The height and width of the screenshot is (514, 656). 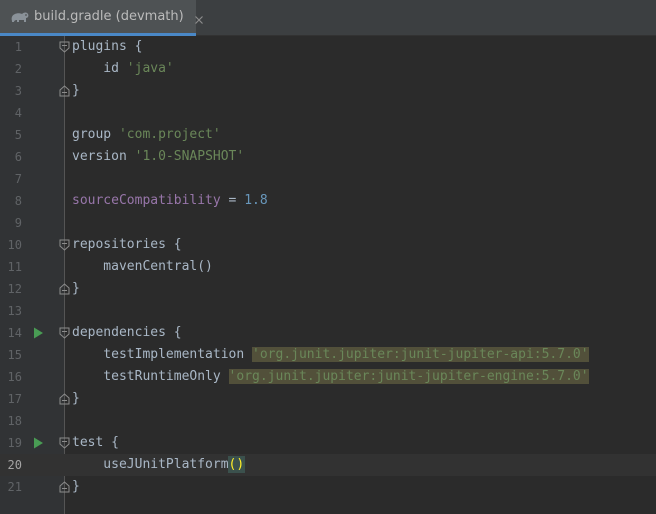 I want to click on code-line: 17}, so click(x=328, y=399).